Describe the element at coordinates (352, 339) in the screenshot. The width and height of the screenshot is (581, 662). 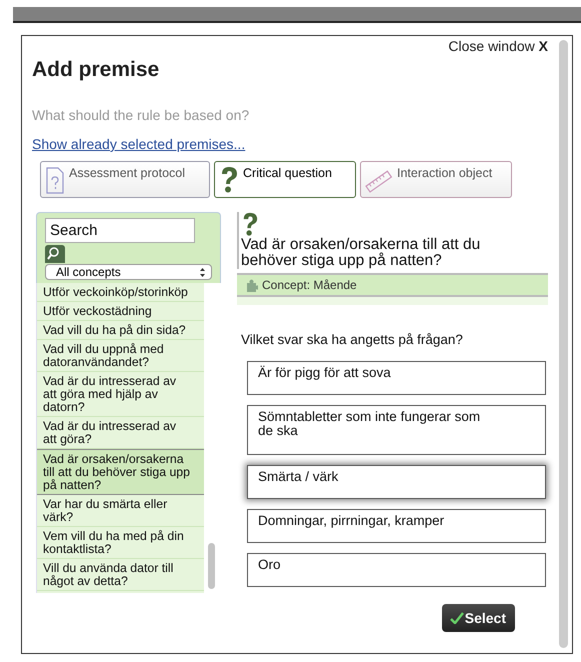
I see `answer-prompt: Vilket svar ska ha angetts på frågan?` at that location.